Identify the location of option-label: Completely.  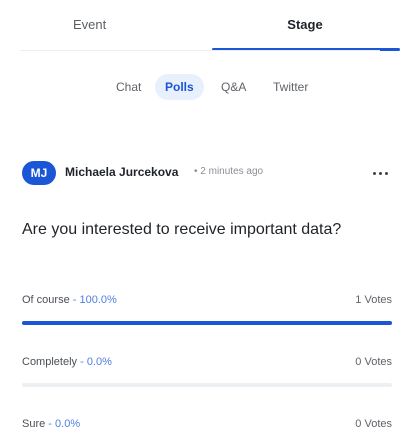
(50, 362).